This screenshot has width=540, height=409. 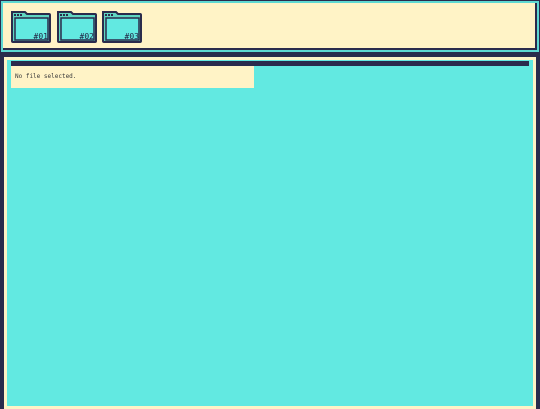 I want to click on folder-toolbar: #01 #02 #03, so click(x=270, y=26).